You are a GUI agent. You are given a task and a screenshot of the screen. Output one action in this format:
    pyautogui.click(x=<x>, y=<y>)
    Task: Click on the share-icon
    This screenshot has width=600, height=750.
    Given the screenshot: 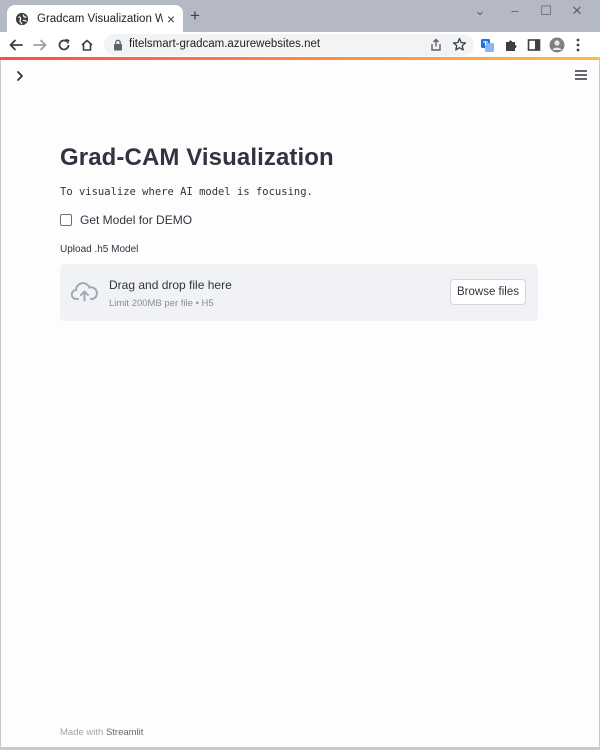 What is the action you would take?
    pyautogui.click(x=436, y=45)
    